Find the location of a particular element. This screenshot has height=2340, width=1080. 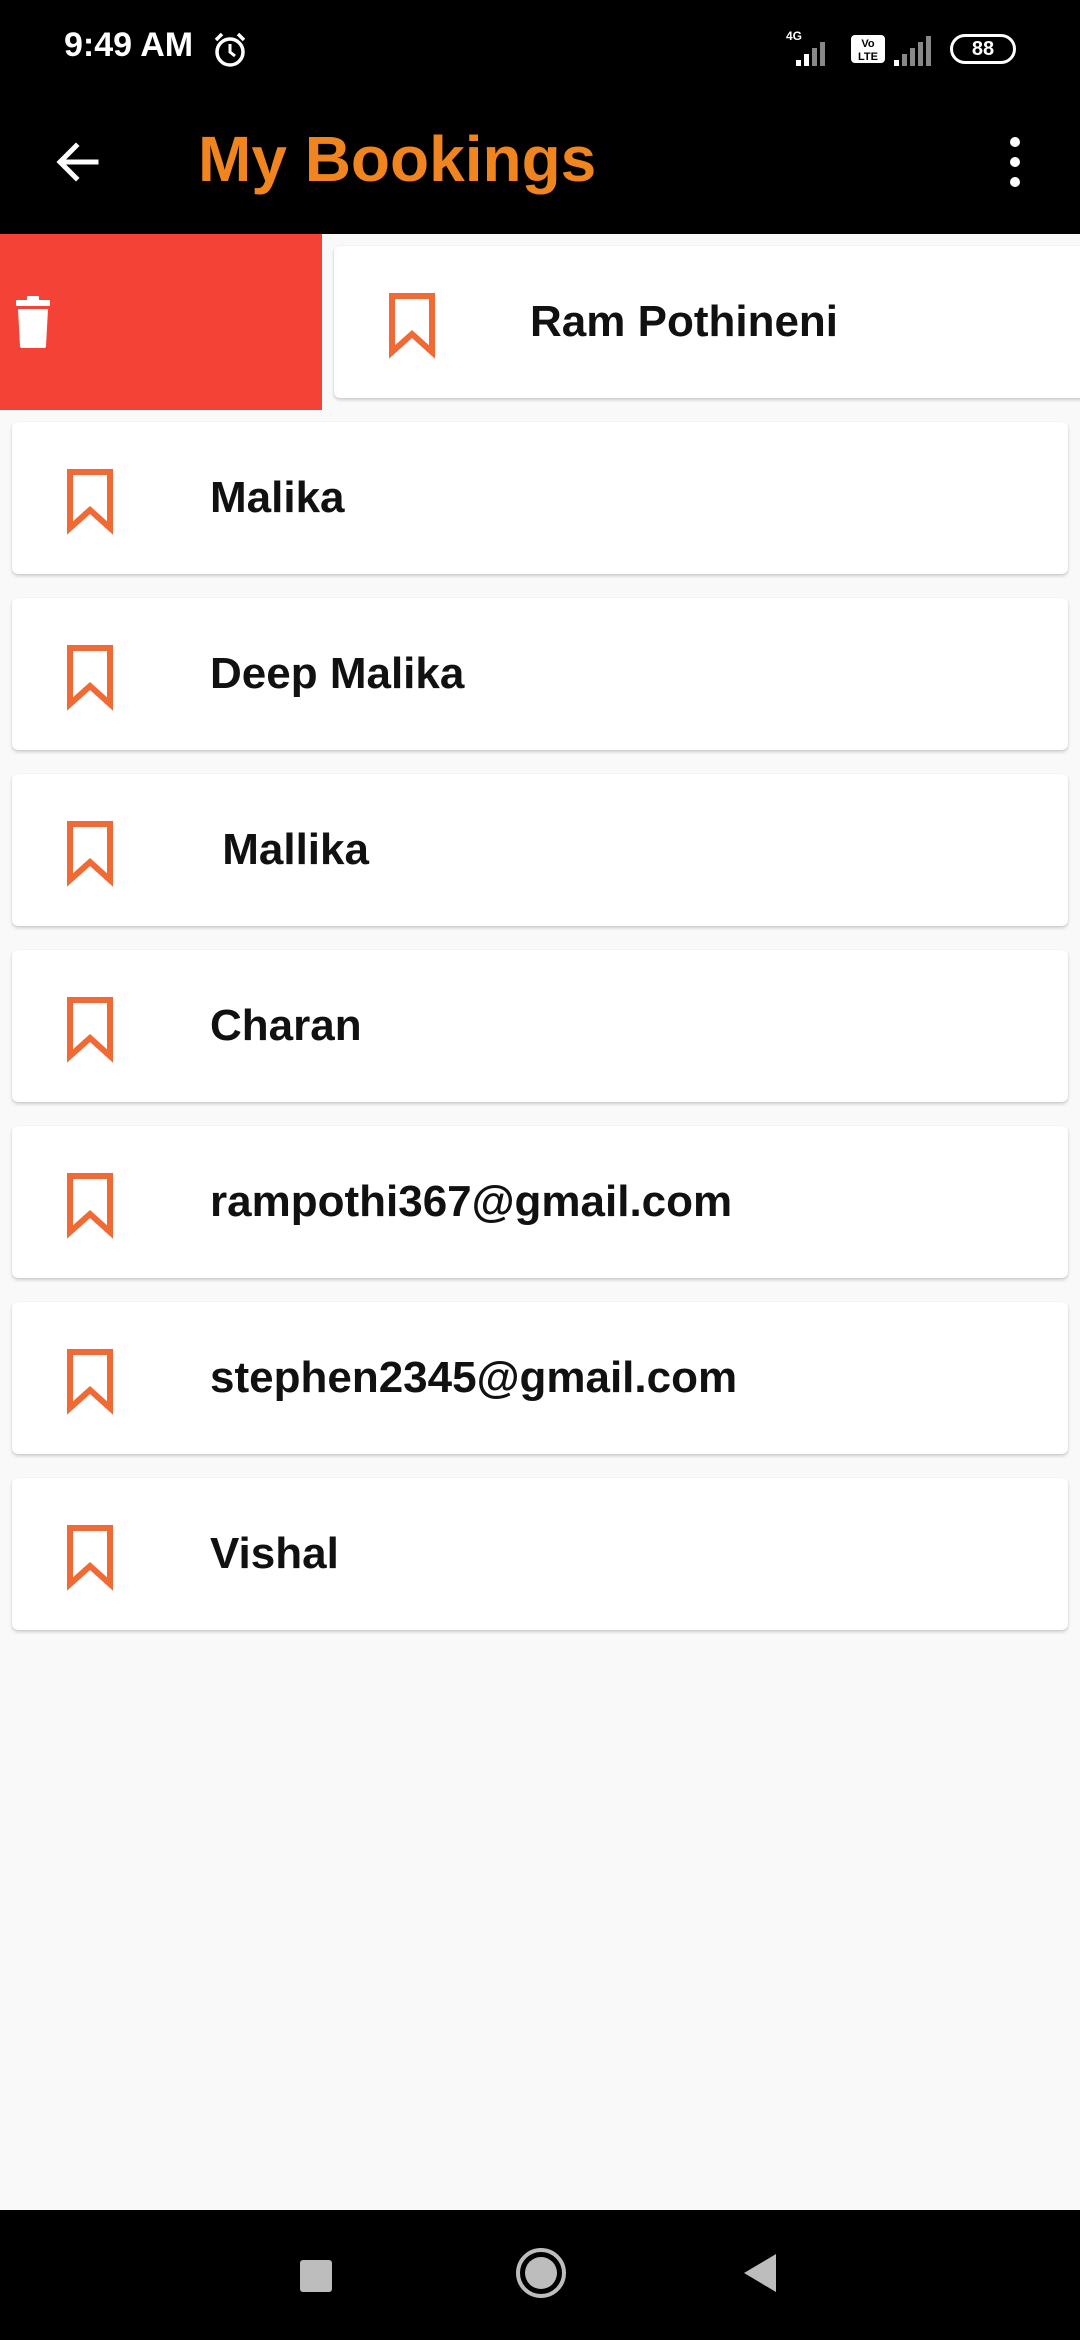

booking-item-swiped: Ram Pothineni is located at coordinates (707, 322).